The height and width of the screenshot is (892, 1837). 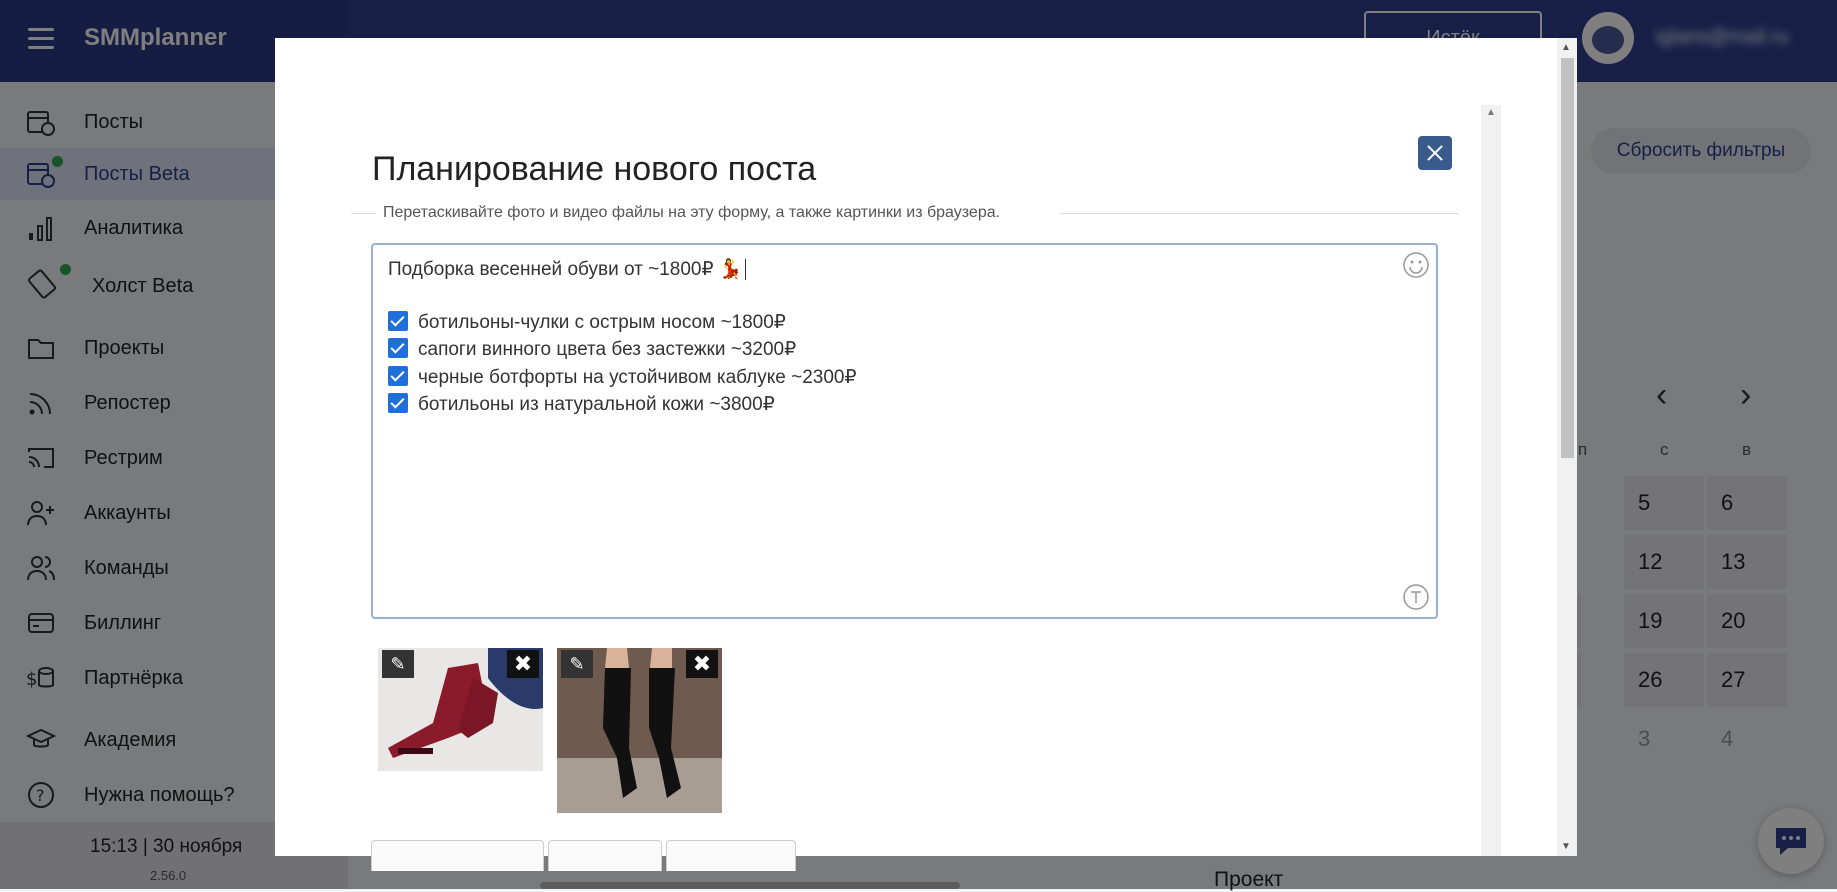 What do you see at coordinates (596, 404) in the screenshot?
I see `list-item-text: ботильоны из натуральной кожи ~3800₽` at bounding box center [596, 404].